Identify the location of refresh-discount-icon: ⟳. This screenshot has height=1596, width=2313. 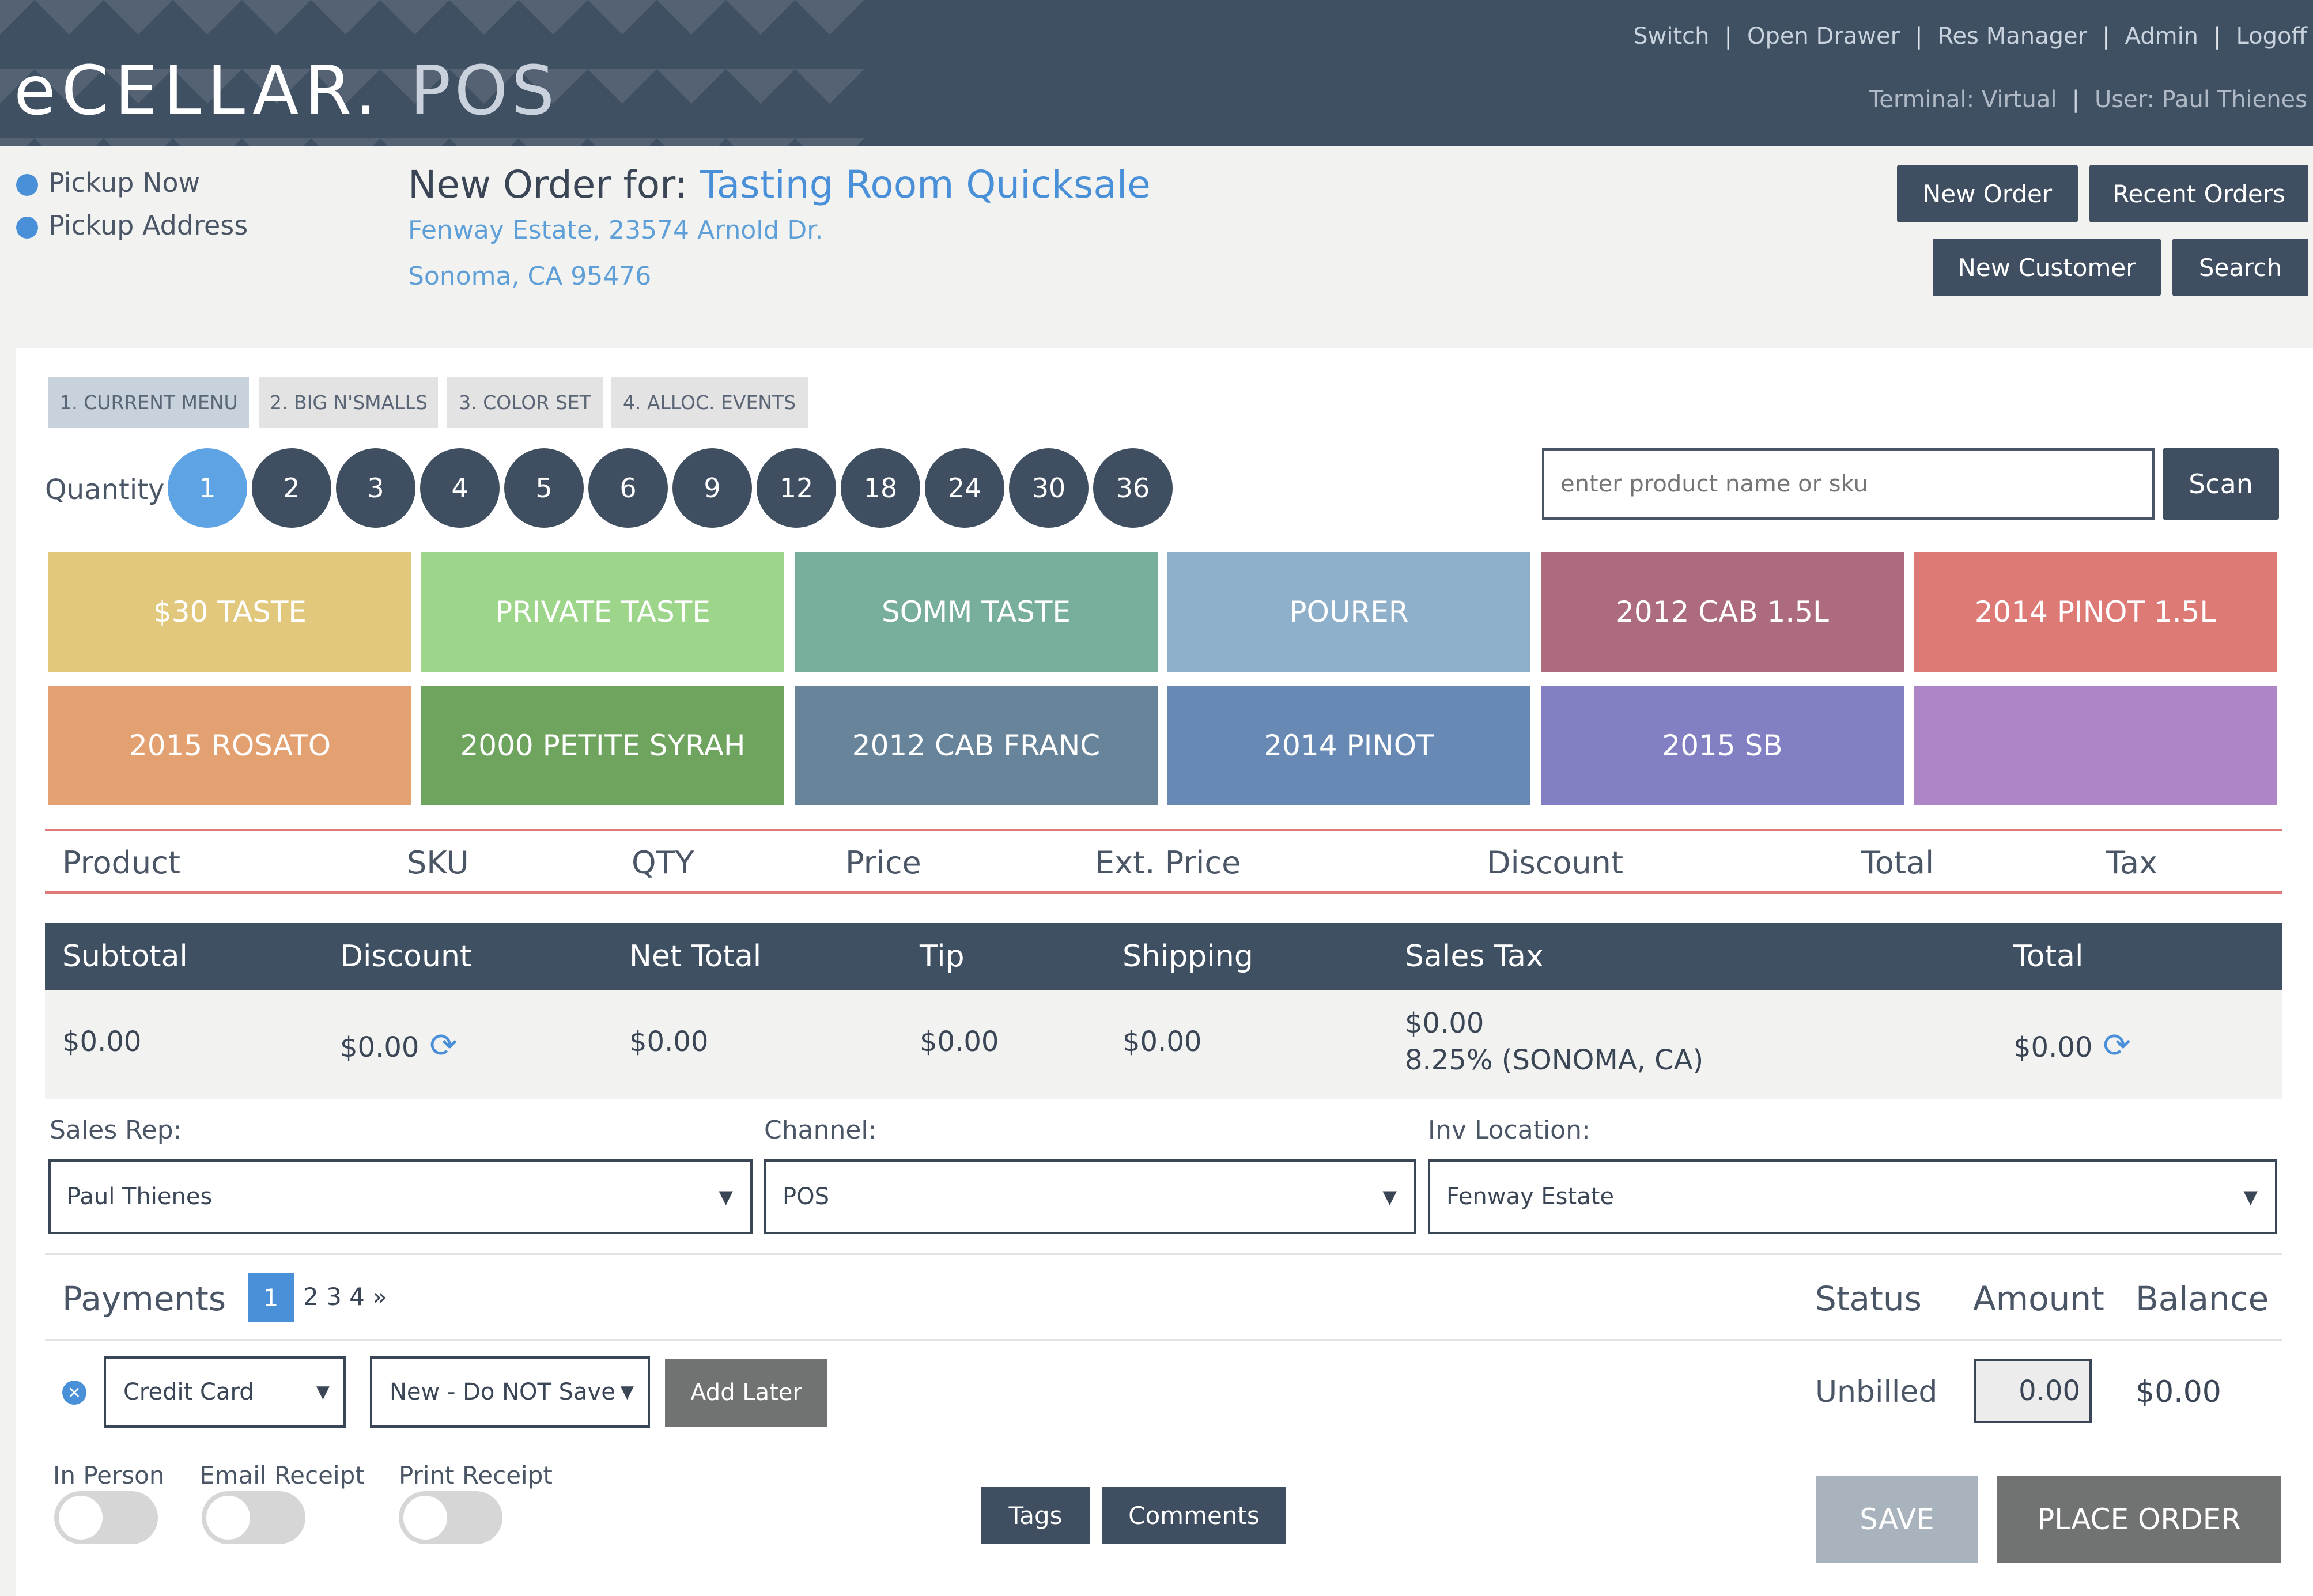
(443, 1045).